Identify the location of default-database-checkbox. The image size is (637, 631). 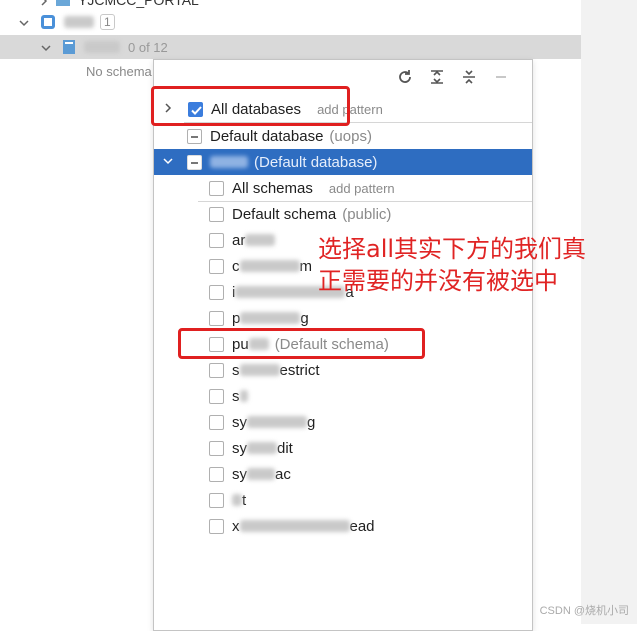
(194, 136).